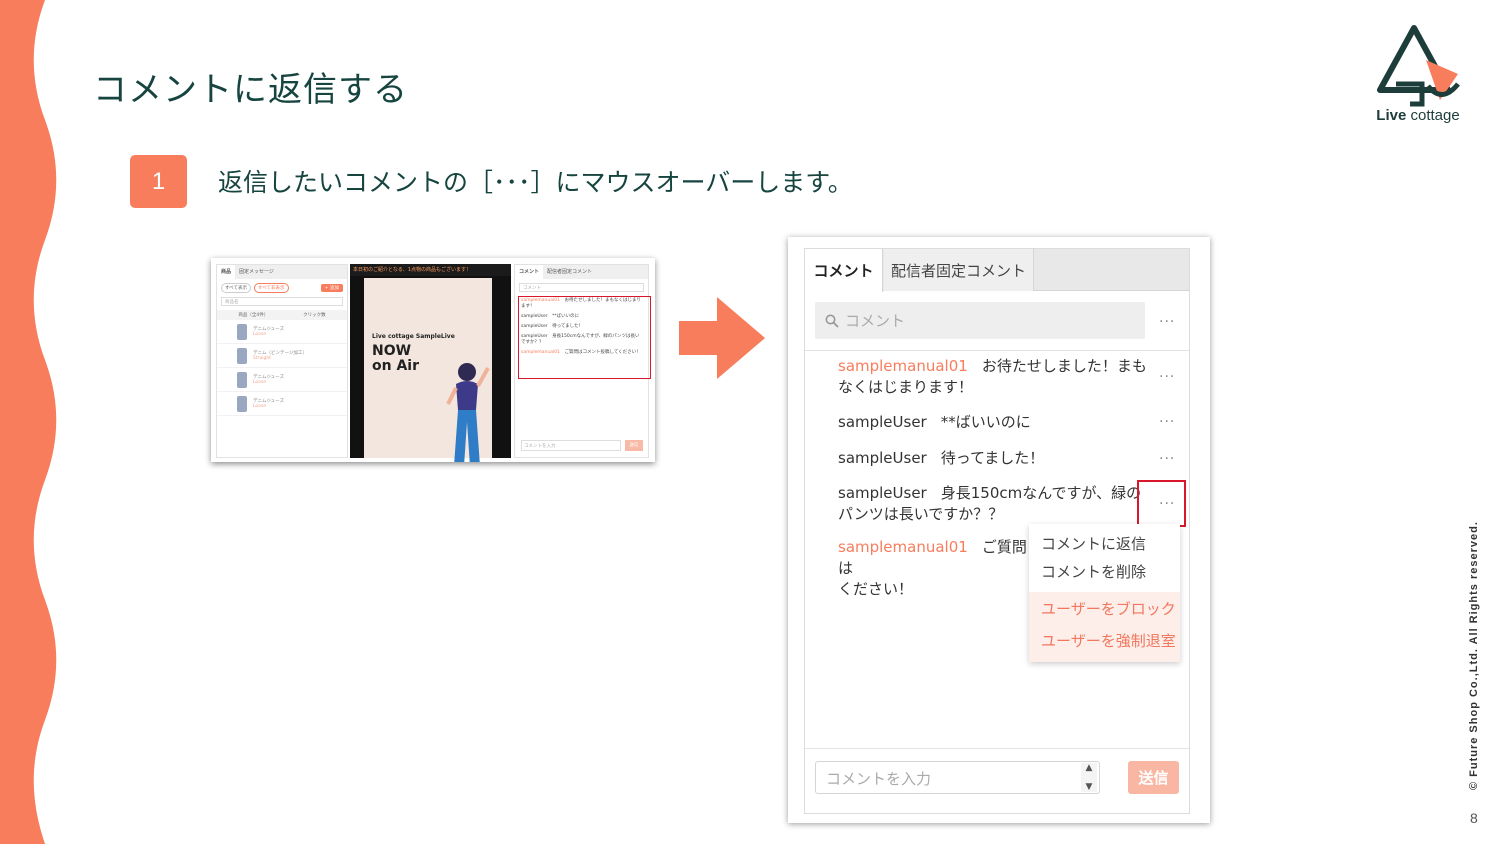  What do you see at coordinates (1418, 115) in the screenshot?
I see `logo-text: Live cottage` at bounding box center [1418, 115].